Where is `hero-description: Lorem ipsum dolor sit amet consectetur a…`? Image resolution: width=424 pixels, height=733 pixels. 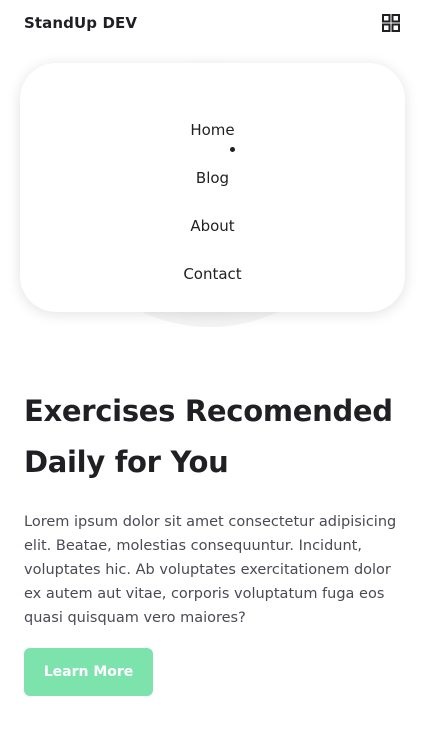 hero-description: Lorem ipsum dolor sit amet consectetur a… is located at coordinates (210, 570).